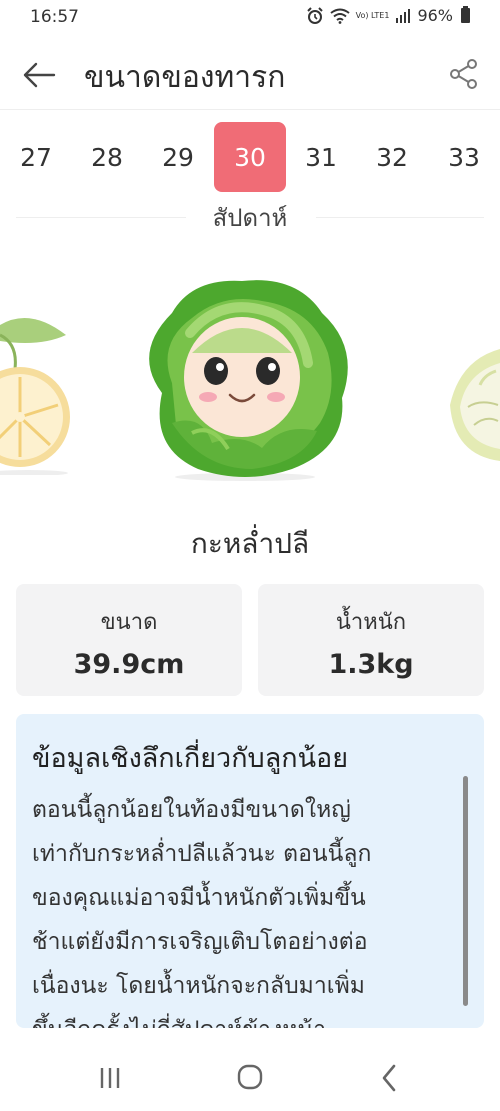 This screenshot has width=500, height=1111. Describe the element at coordinates (403, 15) in the screenshot. I see `signal-icon` at that location.